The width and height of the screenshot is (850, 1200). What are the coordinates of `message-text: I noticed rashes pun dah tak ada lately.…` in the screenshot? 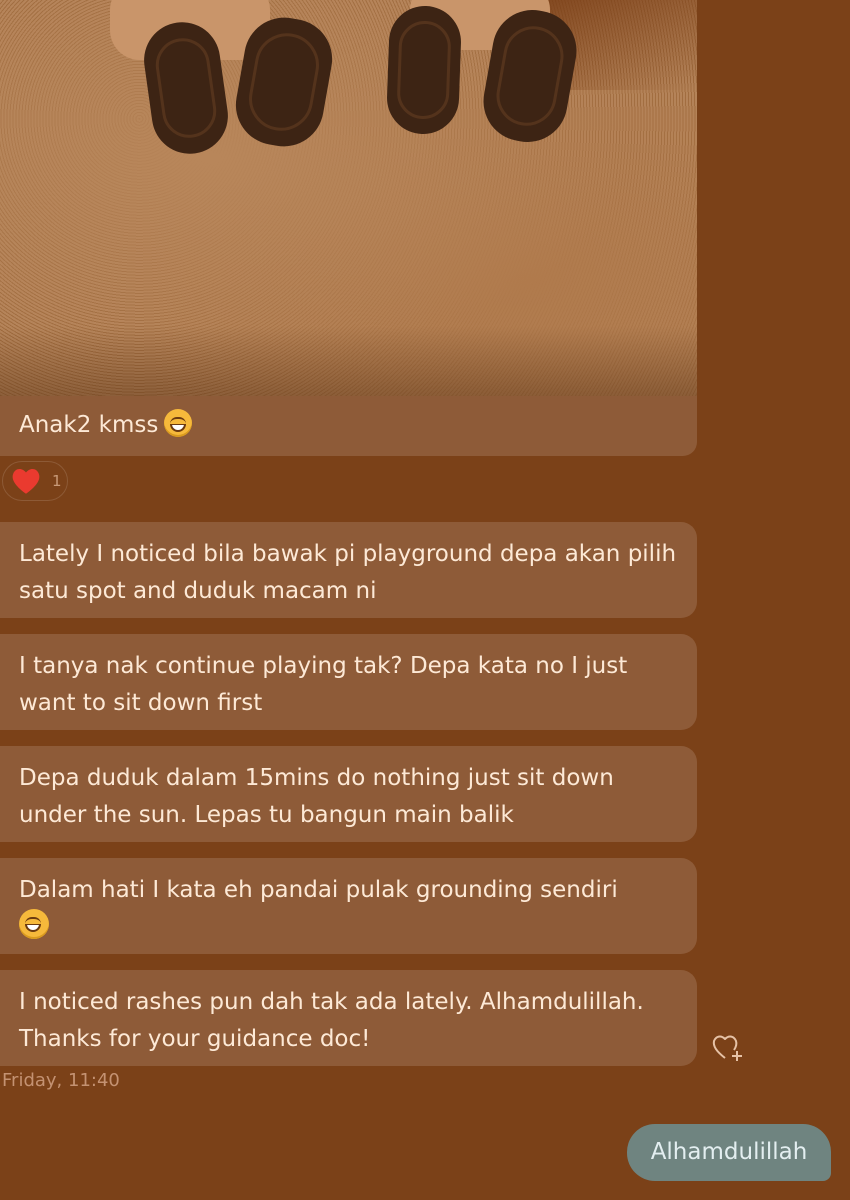 It's located at (331, 1020).